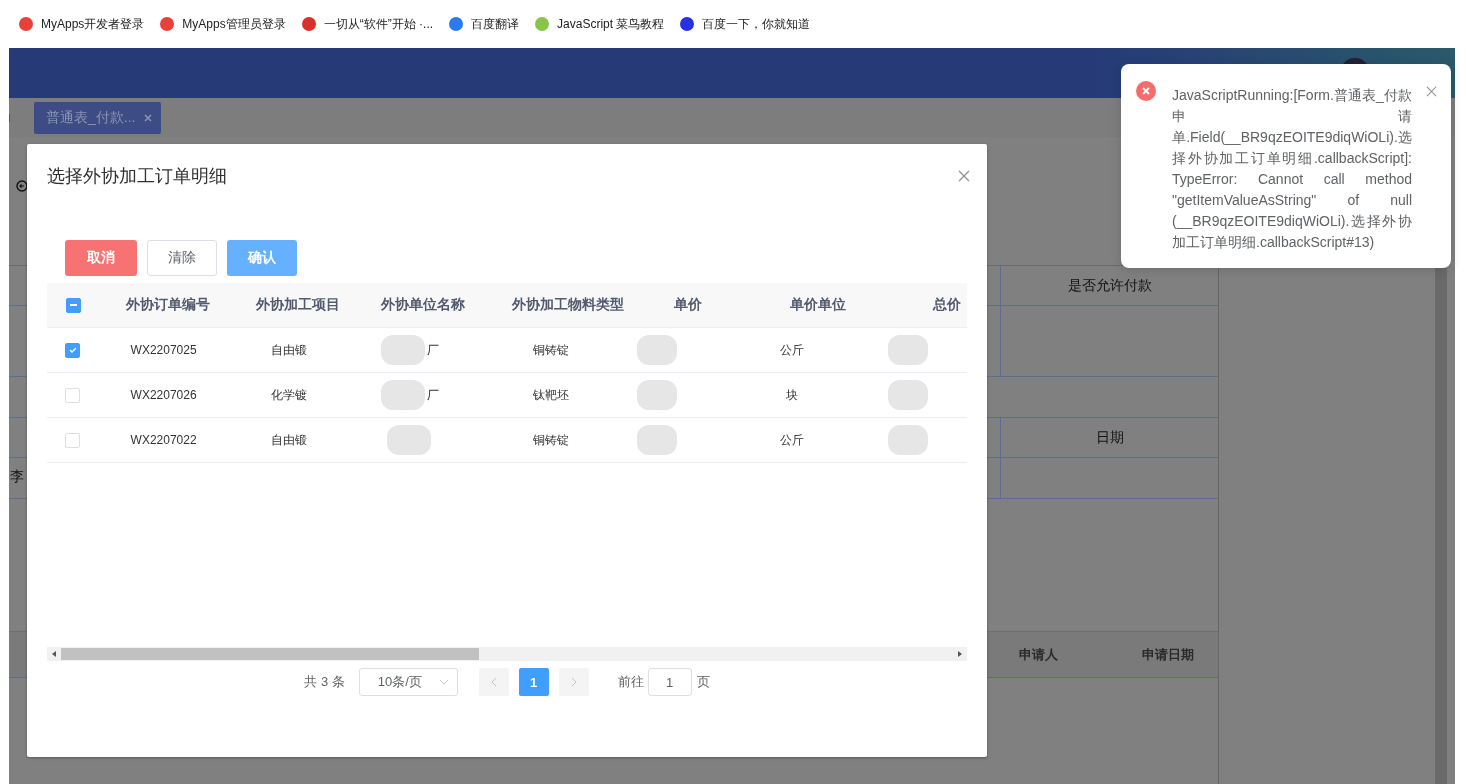 This screenshot has height=784, width=1466. Describe the element at coordinates (182, 258) in the screenshot. I see `action-button: 清除` at that location.